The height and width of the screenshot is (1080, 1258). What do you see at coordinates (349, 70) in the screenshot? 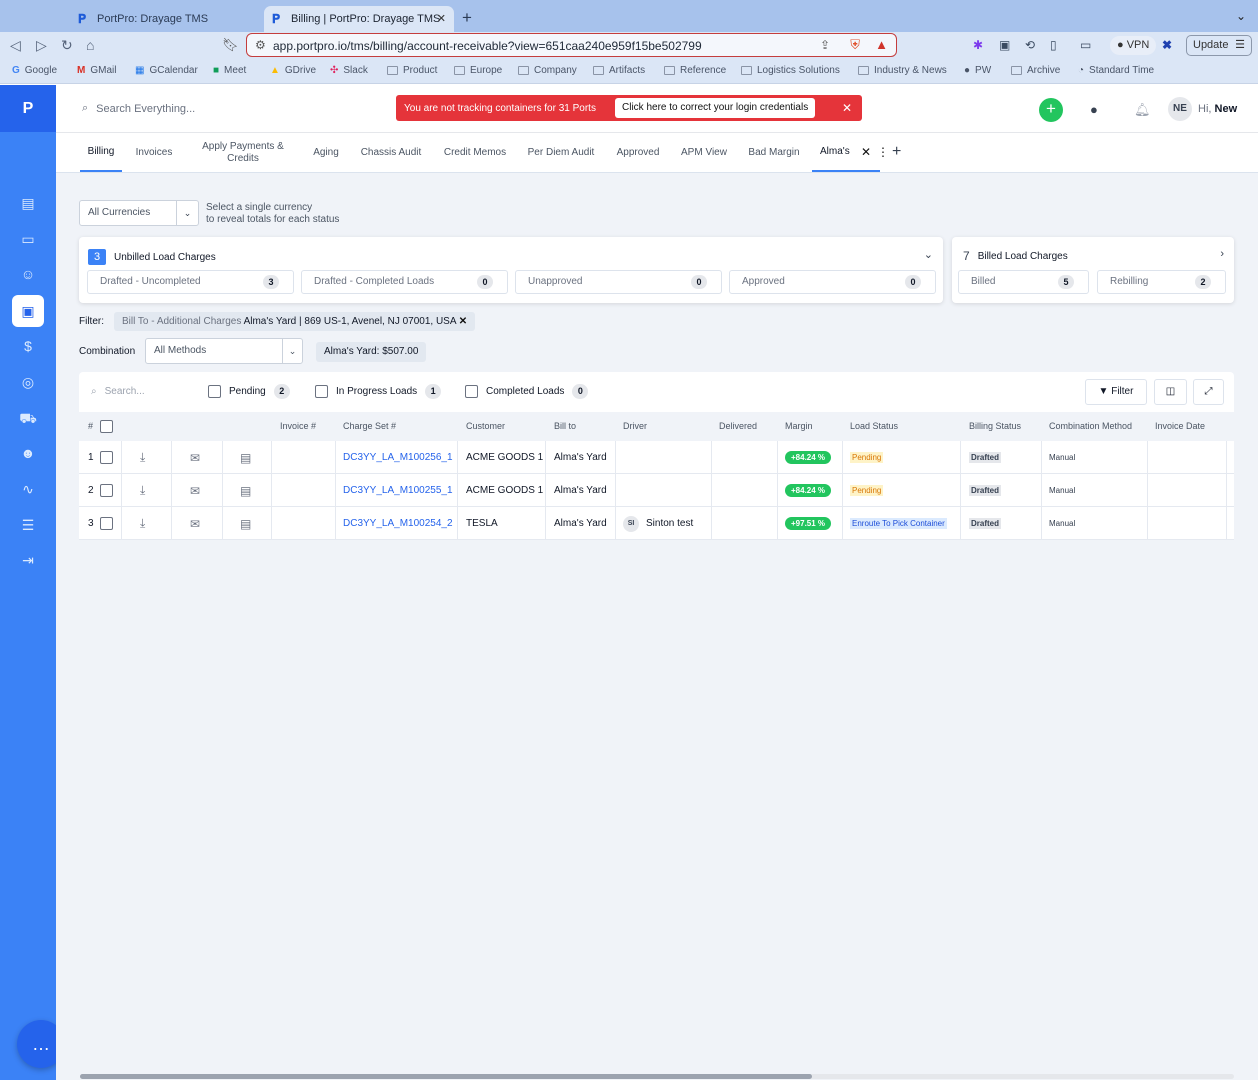
I see `bookmark-slack: ✣ Slack` at bounding box center [349, 70].